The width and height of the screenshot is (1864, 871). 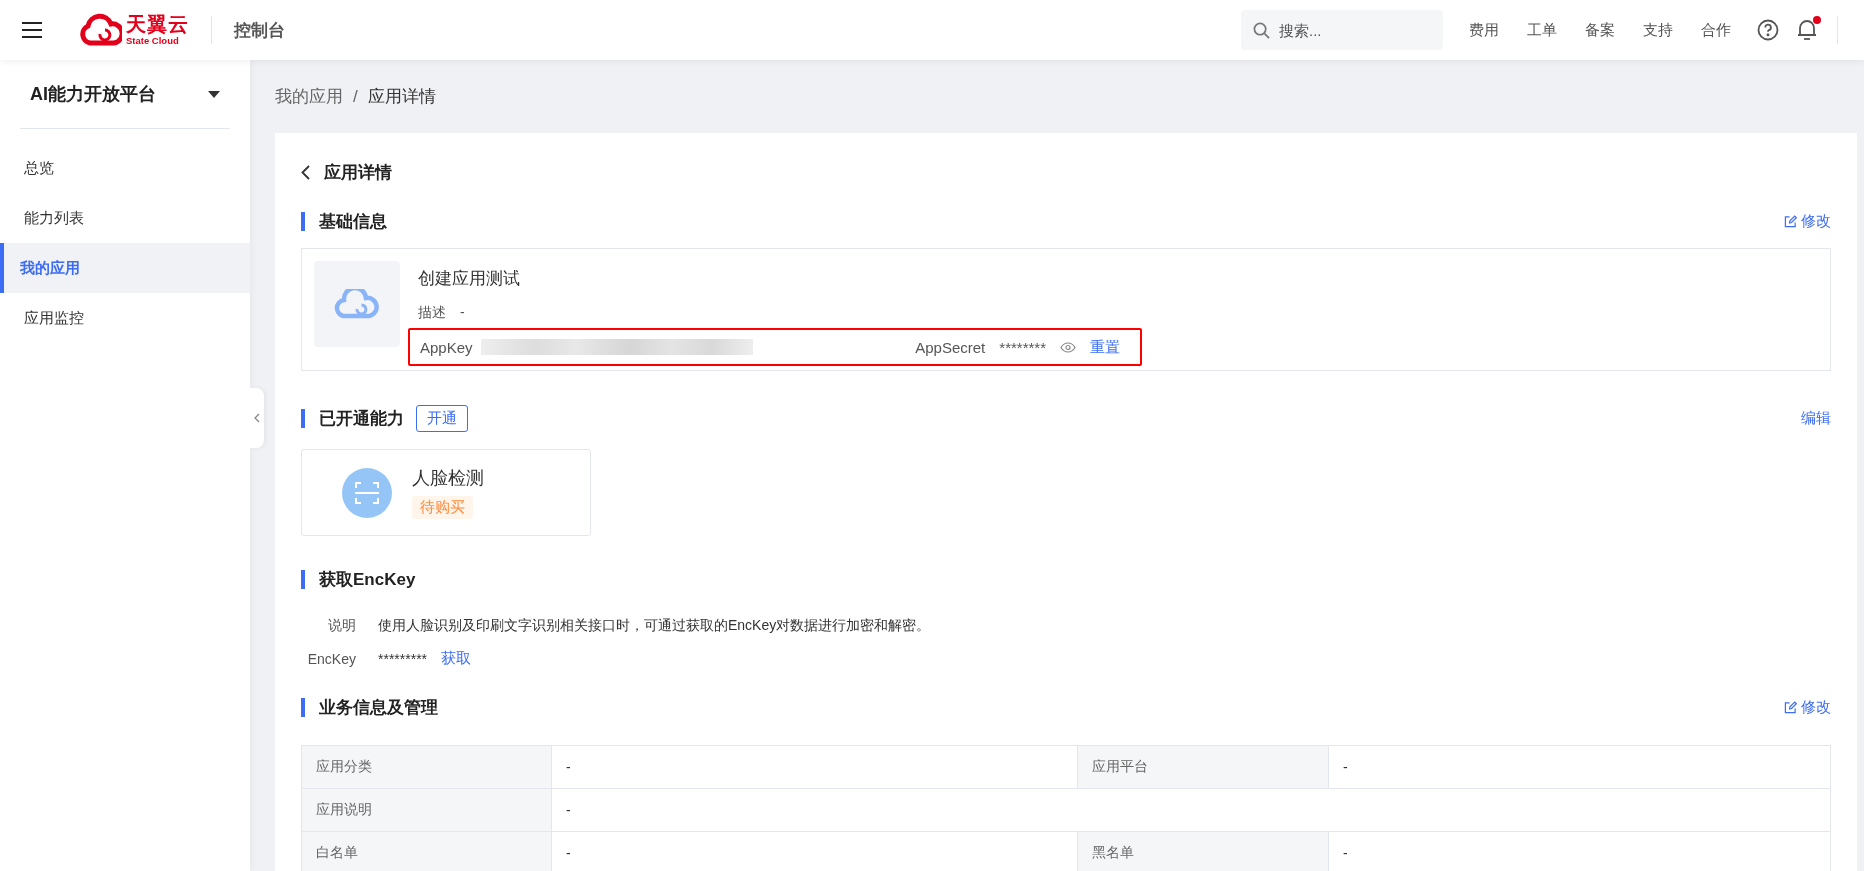 I want to click on table-label-cell: 应用分类, so click(x=427, y=767).